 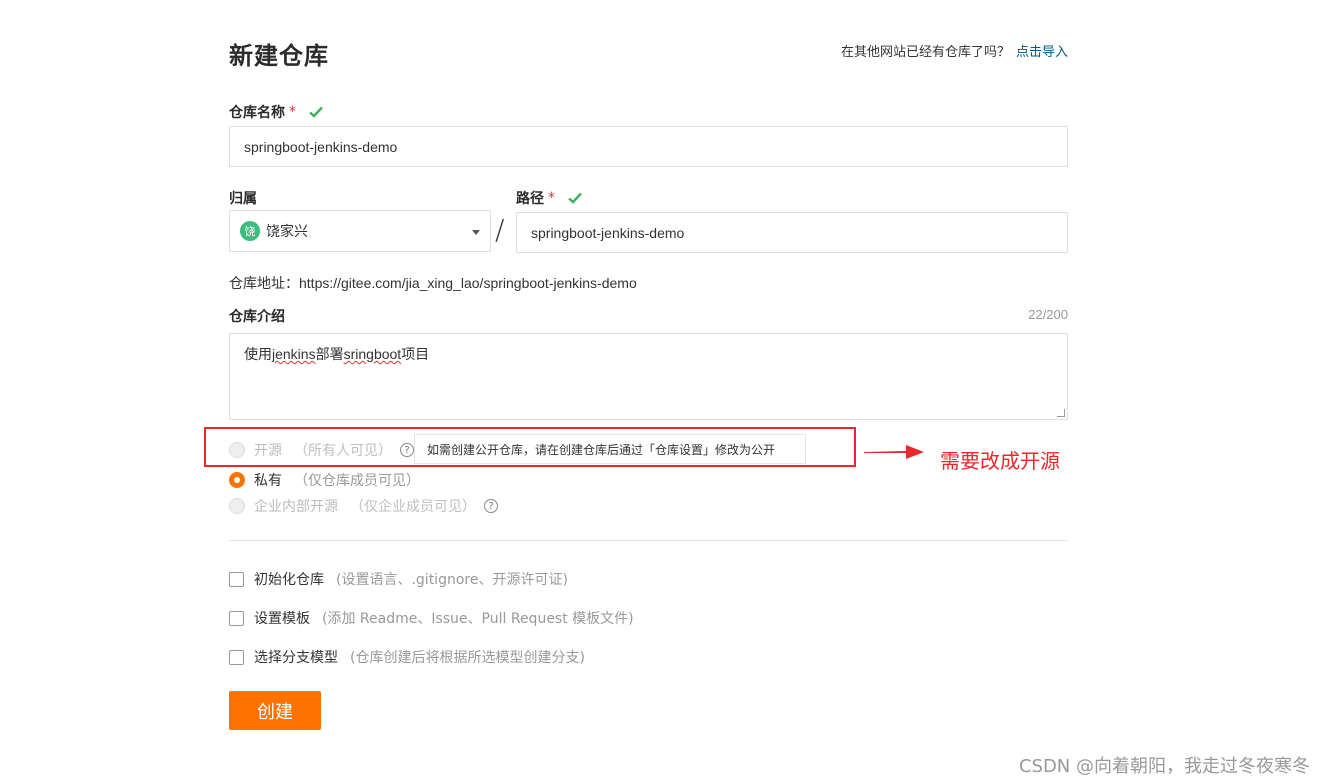 I want to click on option-label: 私有, so click(x=268, y=481).